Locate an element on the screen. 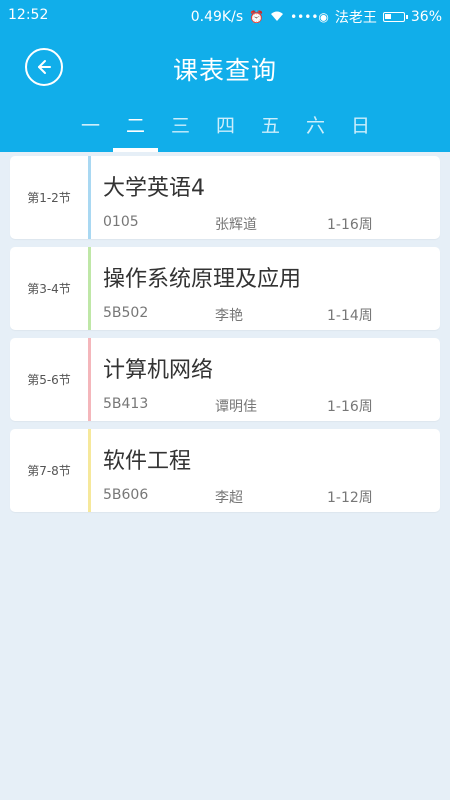  tab-saturday: 六 is located at coordinates (315, 128).